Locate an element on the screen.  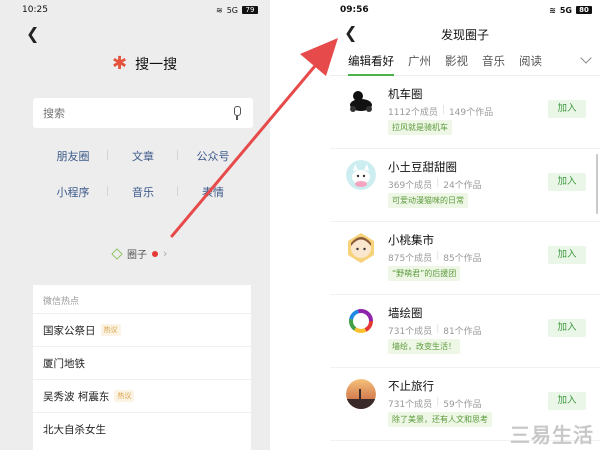
status-time: 10:25 is located at coordinates (35, 10).